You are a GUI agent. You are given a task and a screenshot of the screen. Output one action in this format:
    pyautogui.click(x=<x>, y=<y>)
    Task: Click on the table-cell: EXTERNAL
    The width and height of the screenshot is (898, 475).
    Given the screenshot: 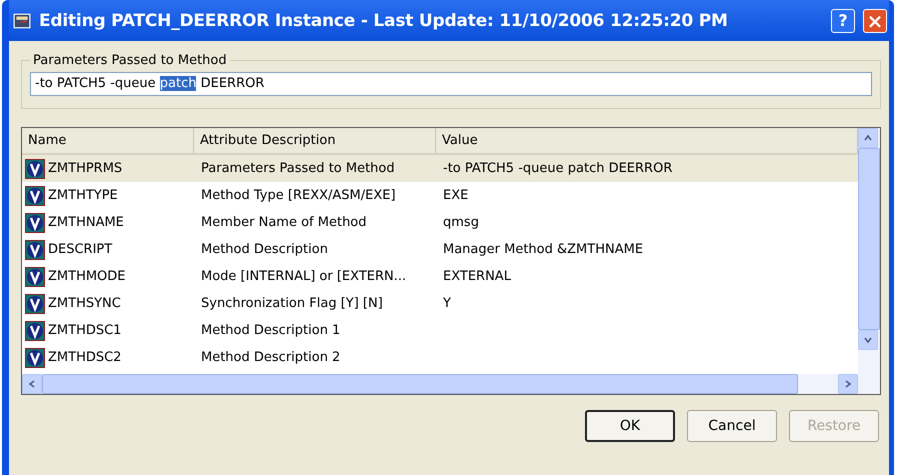 What is the action you would take?
    pyautogui.click(x=477, y=276)
    